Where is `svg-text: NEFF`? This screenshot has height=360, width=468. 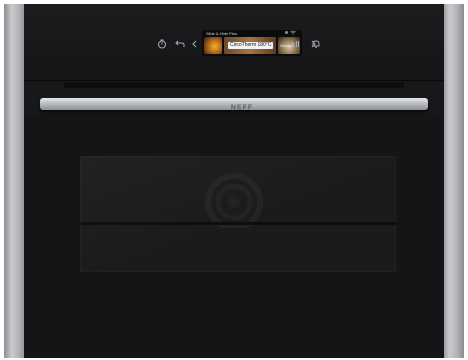
svg-text: NEFF is located at coordinates (242, 108).